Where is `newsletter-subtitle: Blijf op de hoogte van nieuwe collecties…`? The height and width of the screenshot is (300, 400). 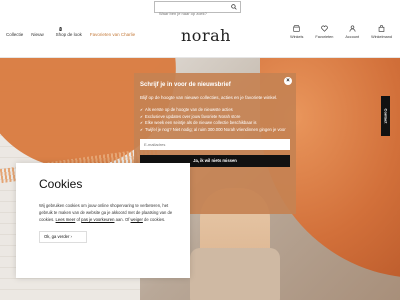
newsletter-subtitle: Blijf op de hoogte van nieuwe collecties… is located at coordinates (209, 97).